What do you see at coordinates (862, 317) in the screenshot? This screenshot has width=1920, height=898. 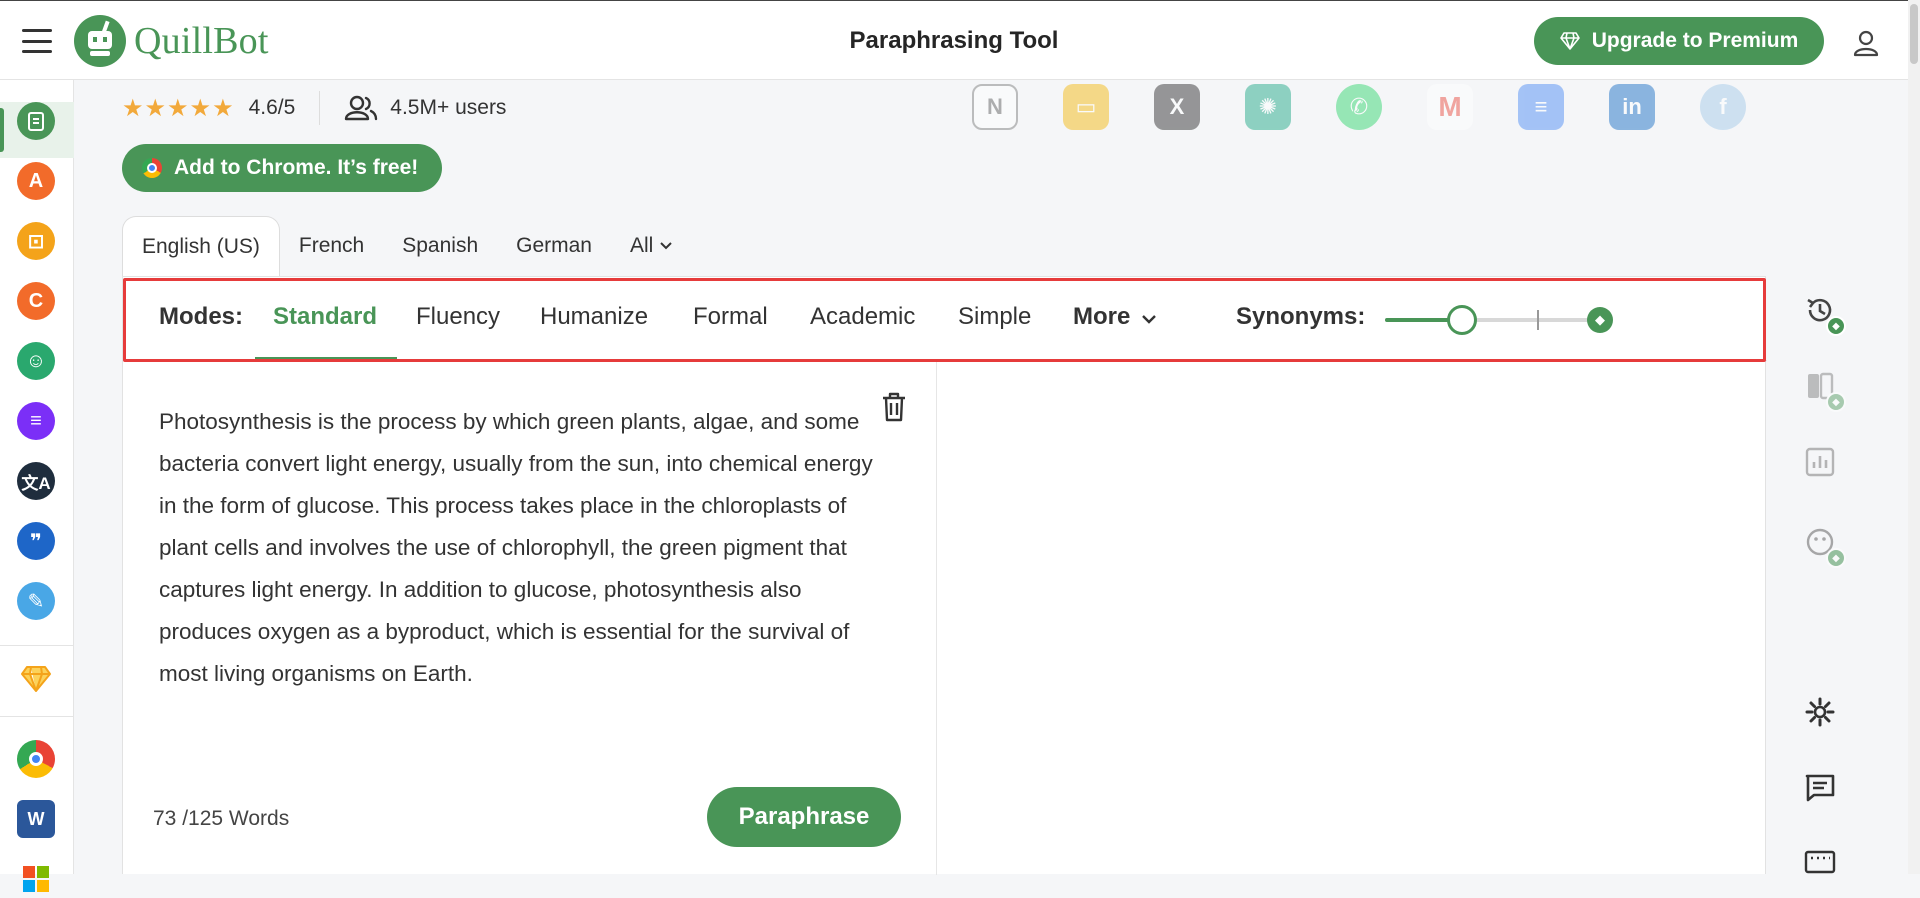 I see `mode-academic: Academic` at bounding box center [862, 317].